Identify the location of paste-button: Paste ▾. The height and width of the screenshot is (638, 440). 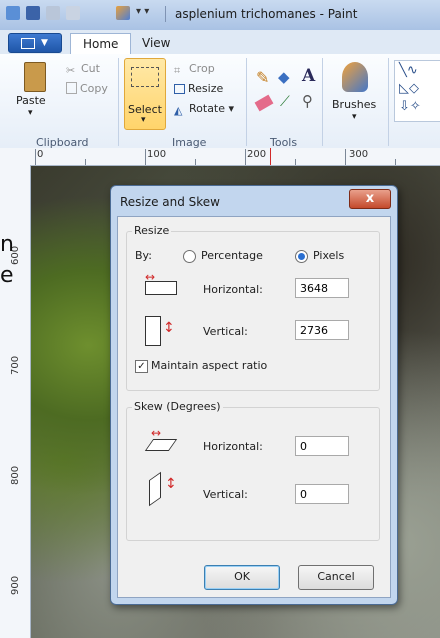
(33, 93).